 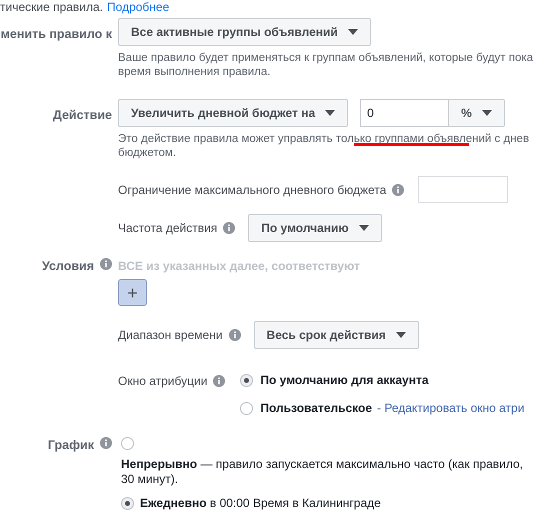 What do you see at coordinates (233, 113) in the screenshot?
I see `dropdown-button: Увеличить дневной бюджет на` at bounding box center [233, 113].